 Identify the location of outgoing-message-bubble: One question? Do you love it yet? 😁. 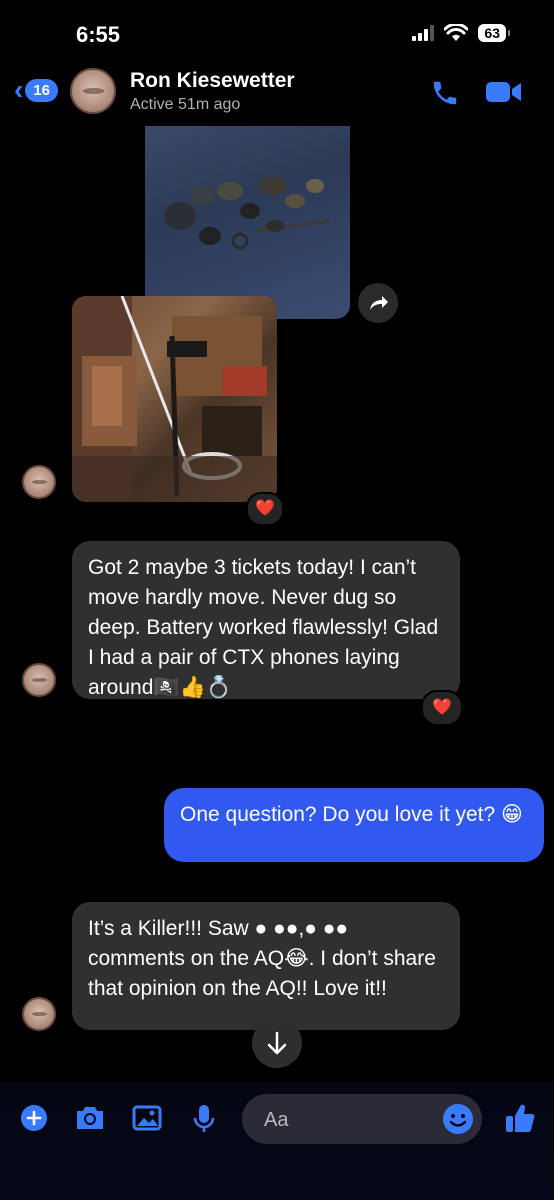
(354, 825).